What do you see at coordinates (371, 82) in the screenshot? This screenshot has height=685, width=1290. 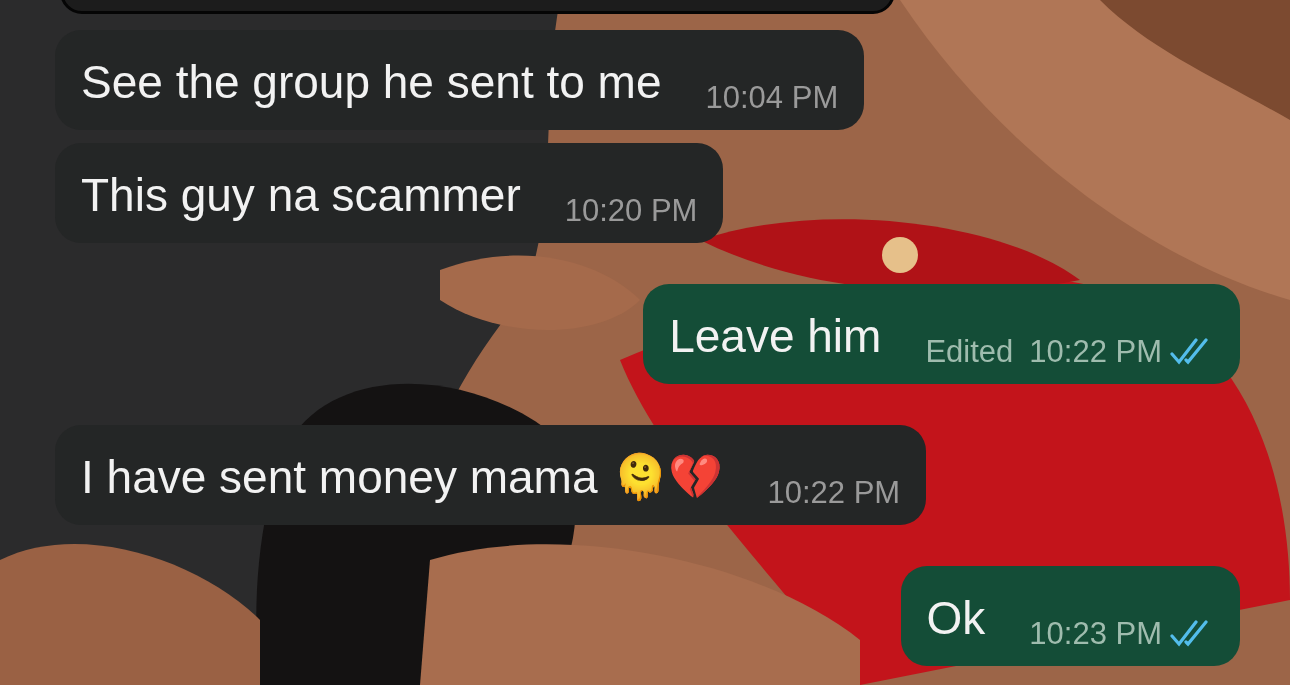 I see `message-text: See the group he sent to me` at bounding box center [371, 82].